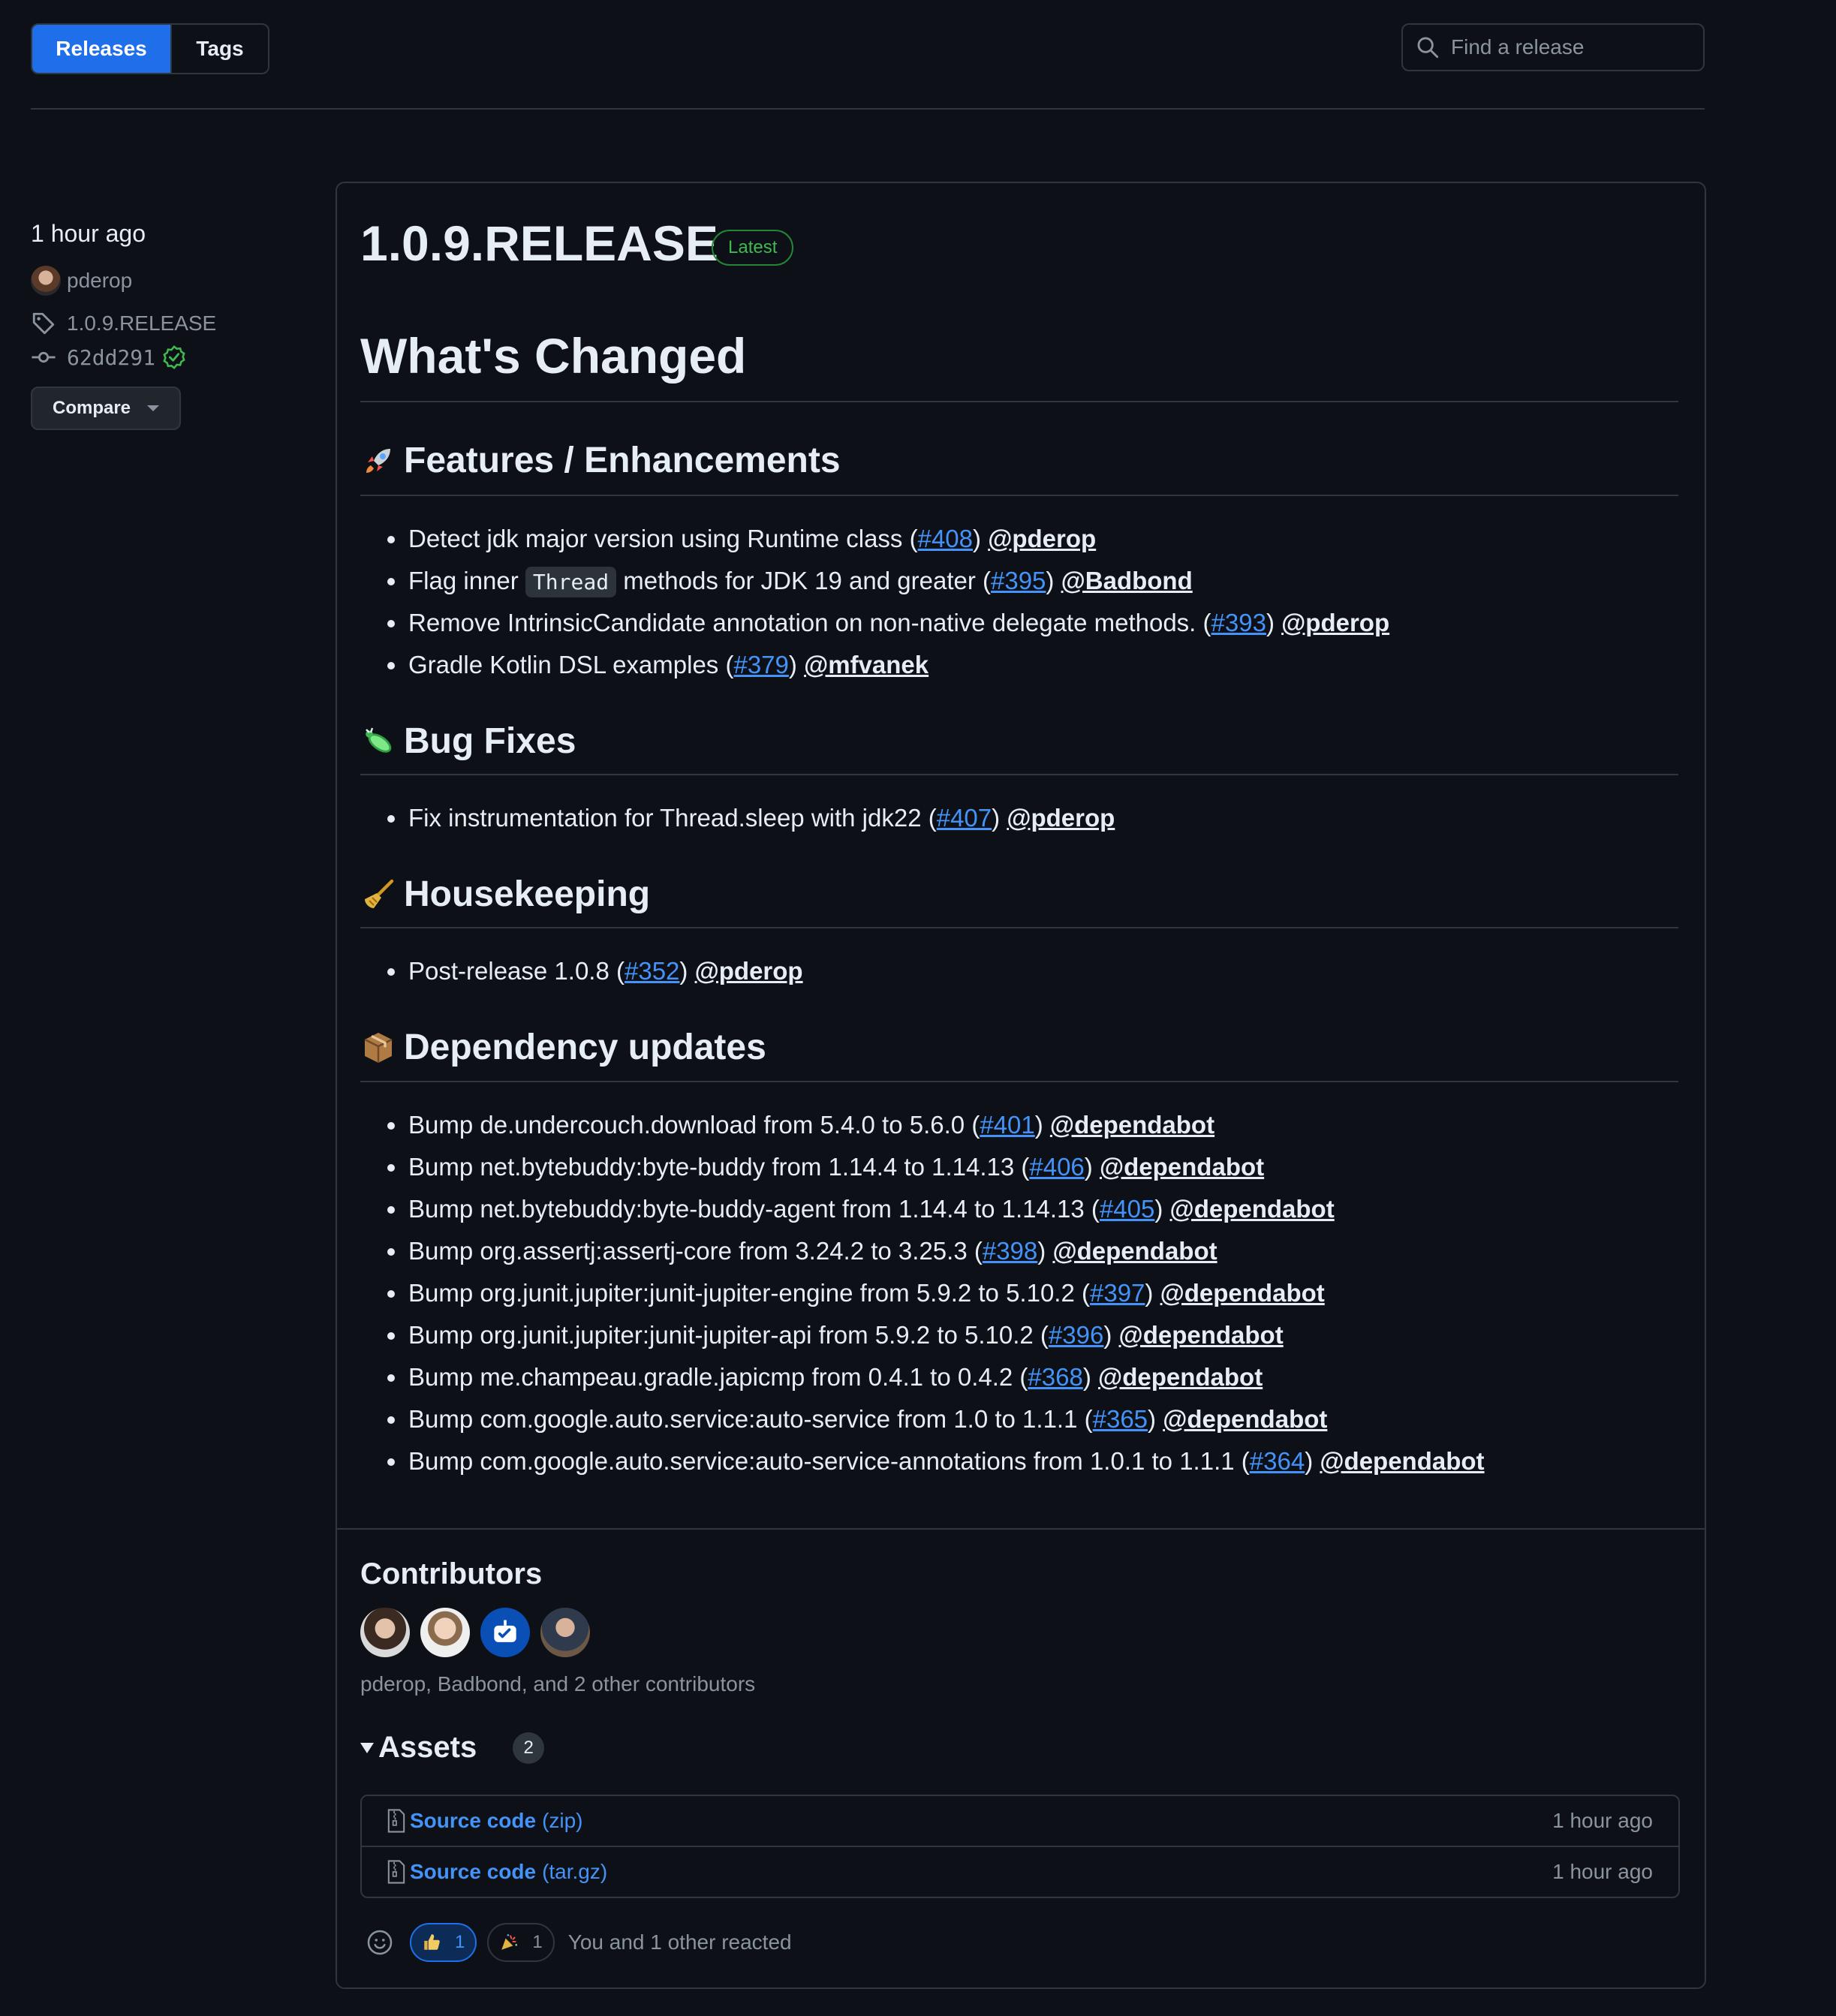 This screenshot has height=2016, width=1836. I want to click on verified-check-icon, so click(174, 357).